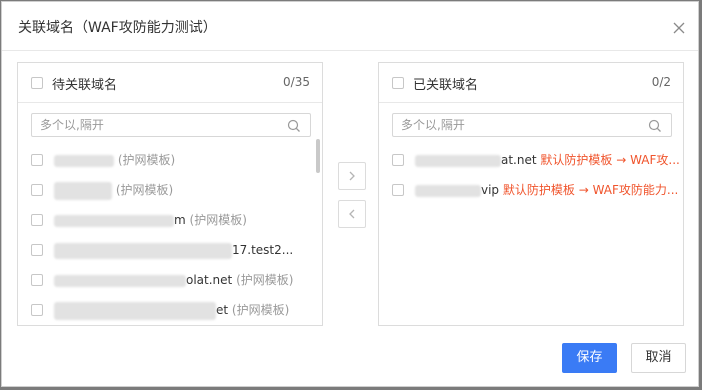 The image size is (702, 390). I want to click on cancel-button: 取消, so click(658, 358).